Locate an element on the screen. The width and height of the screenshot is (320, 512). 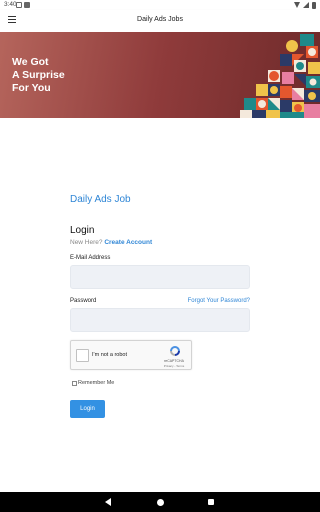
forgot-password-link: Forgot Your Password? is located at coordinates (219, 301).